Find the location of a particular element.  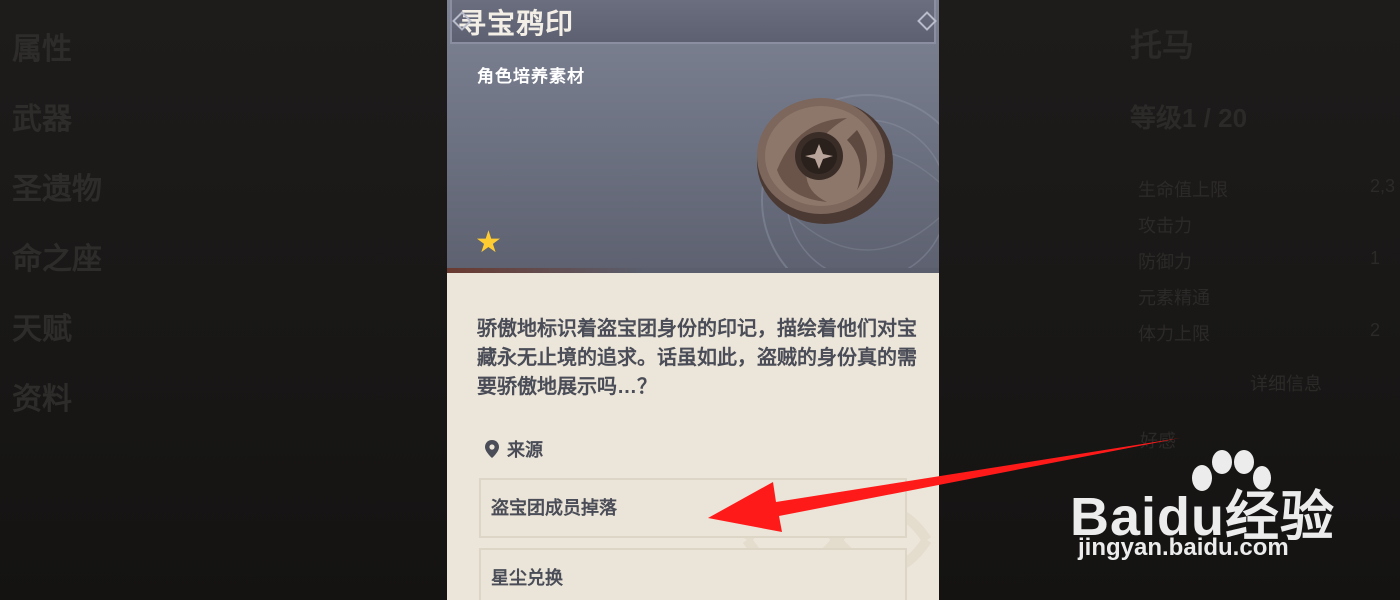

watermark-url: jingyan.baidu.com is located at coordinates (1183, 547).